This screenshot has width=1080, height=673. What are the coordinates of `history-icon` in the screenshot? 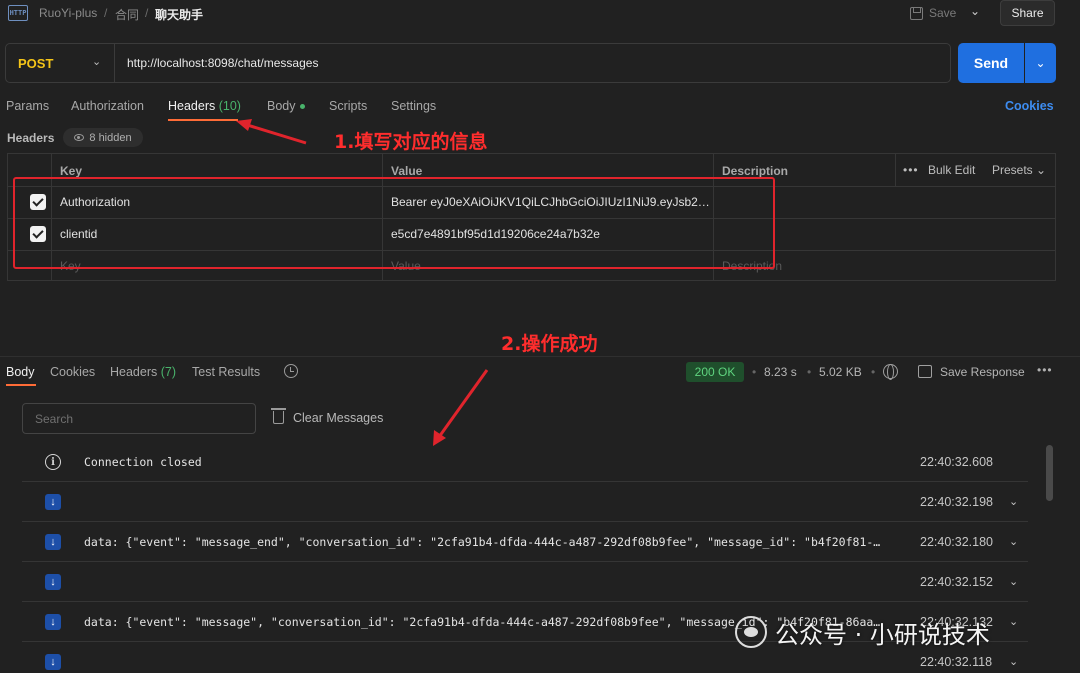 It's located at (291, 371).